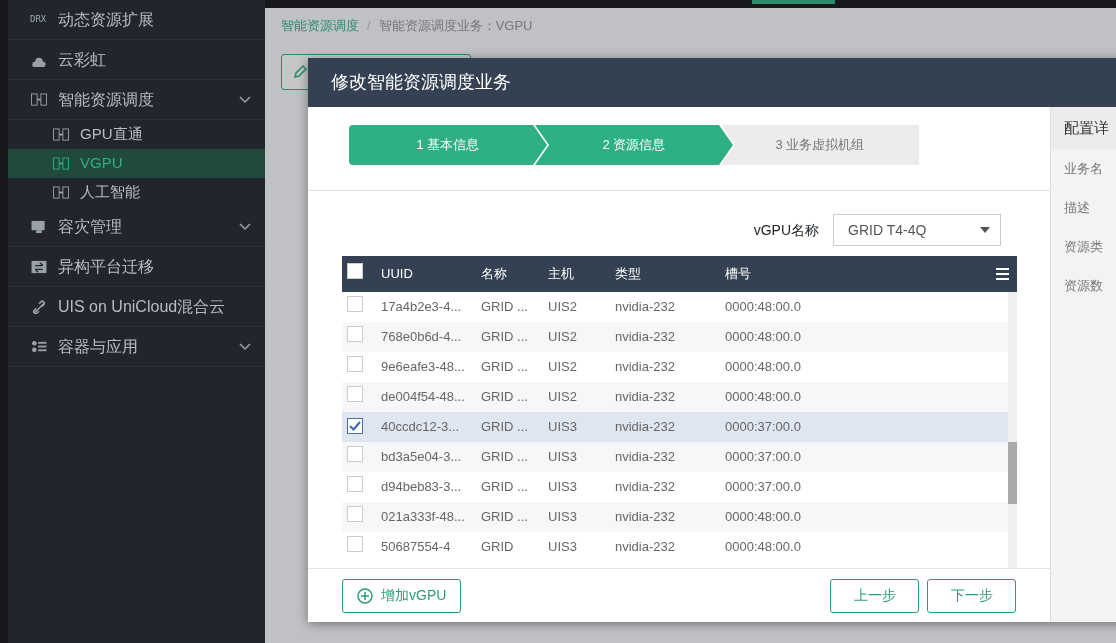 The width and height of the screenshot is (1116, 643). Describe the element at coordinates (355, 426) in the screenshot. I see `checkbox` at that location.